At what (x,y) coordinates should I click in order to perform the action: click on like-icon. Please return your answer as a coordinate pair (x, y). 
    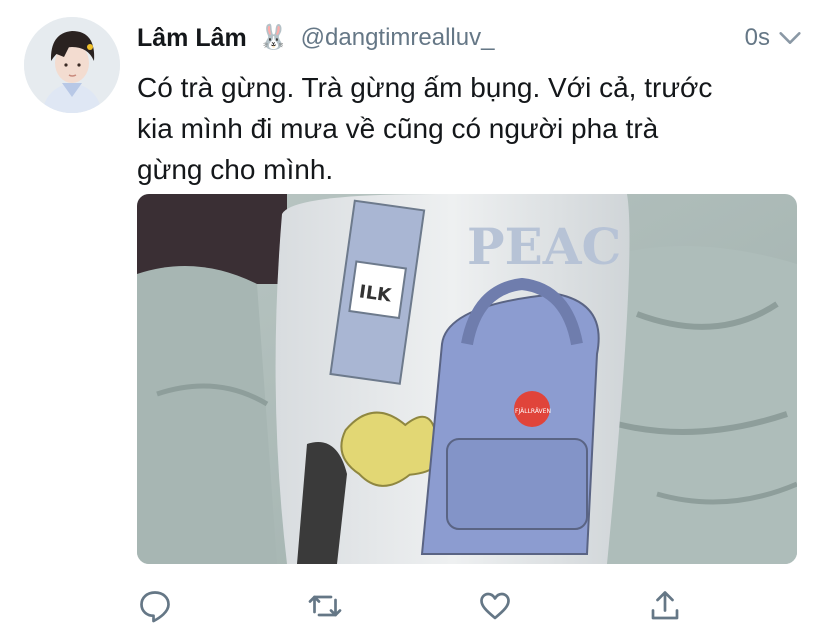
    Looking at the image, I should click on (495, 606).